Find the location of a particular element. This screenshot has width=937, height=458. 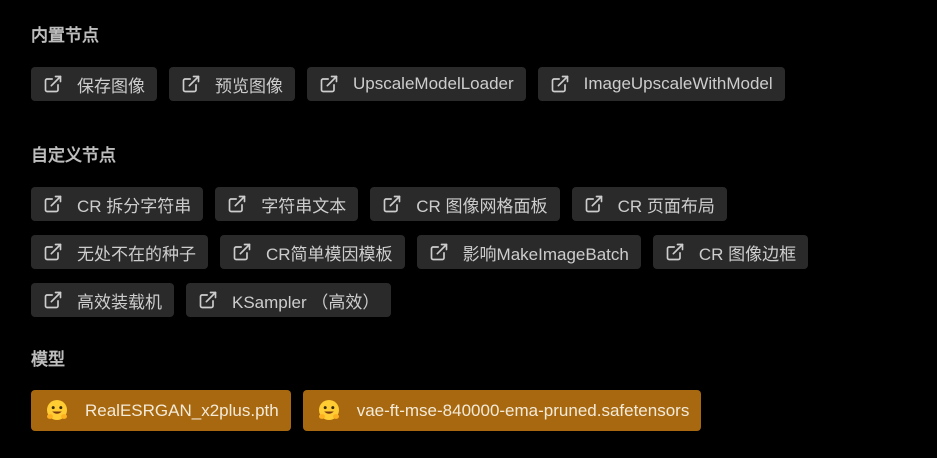

node-chip-label: CR简单模因模板 is located at coordinates (329, 254).